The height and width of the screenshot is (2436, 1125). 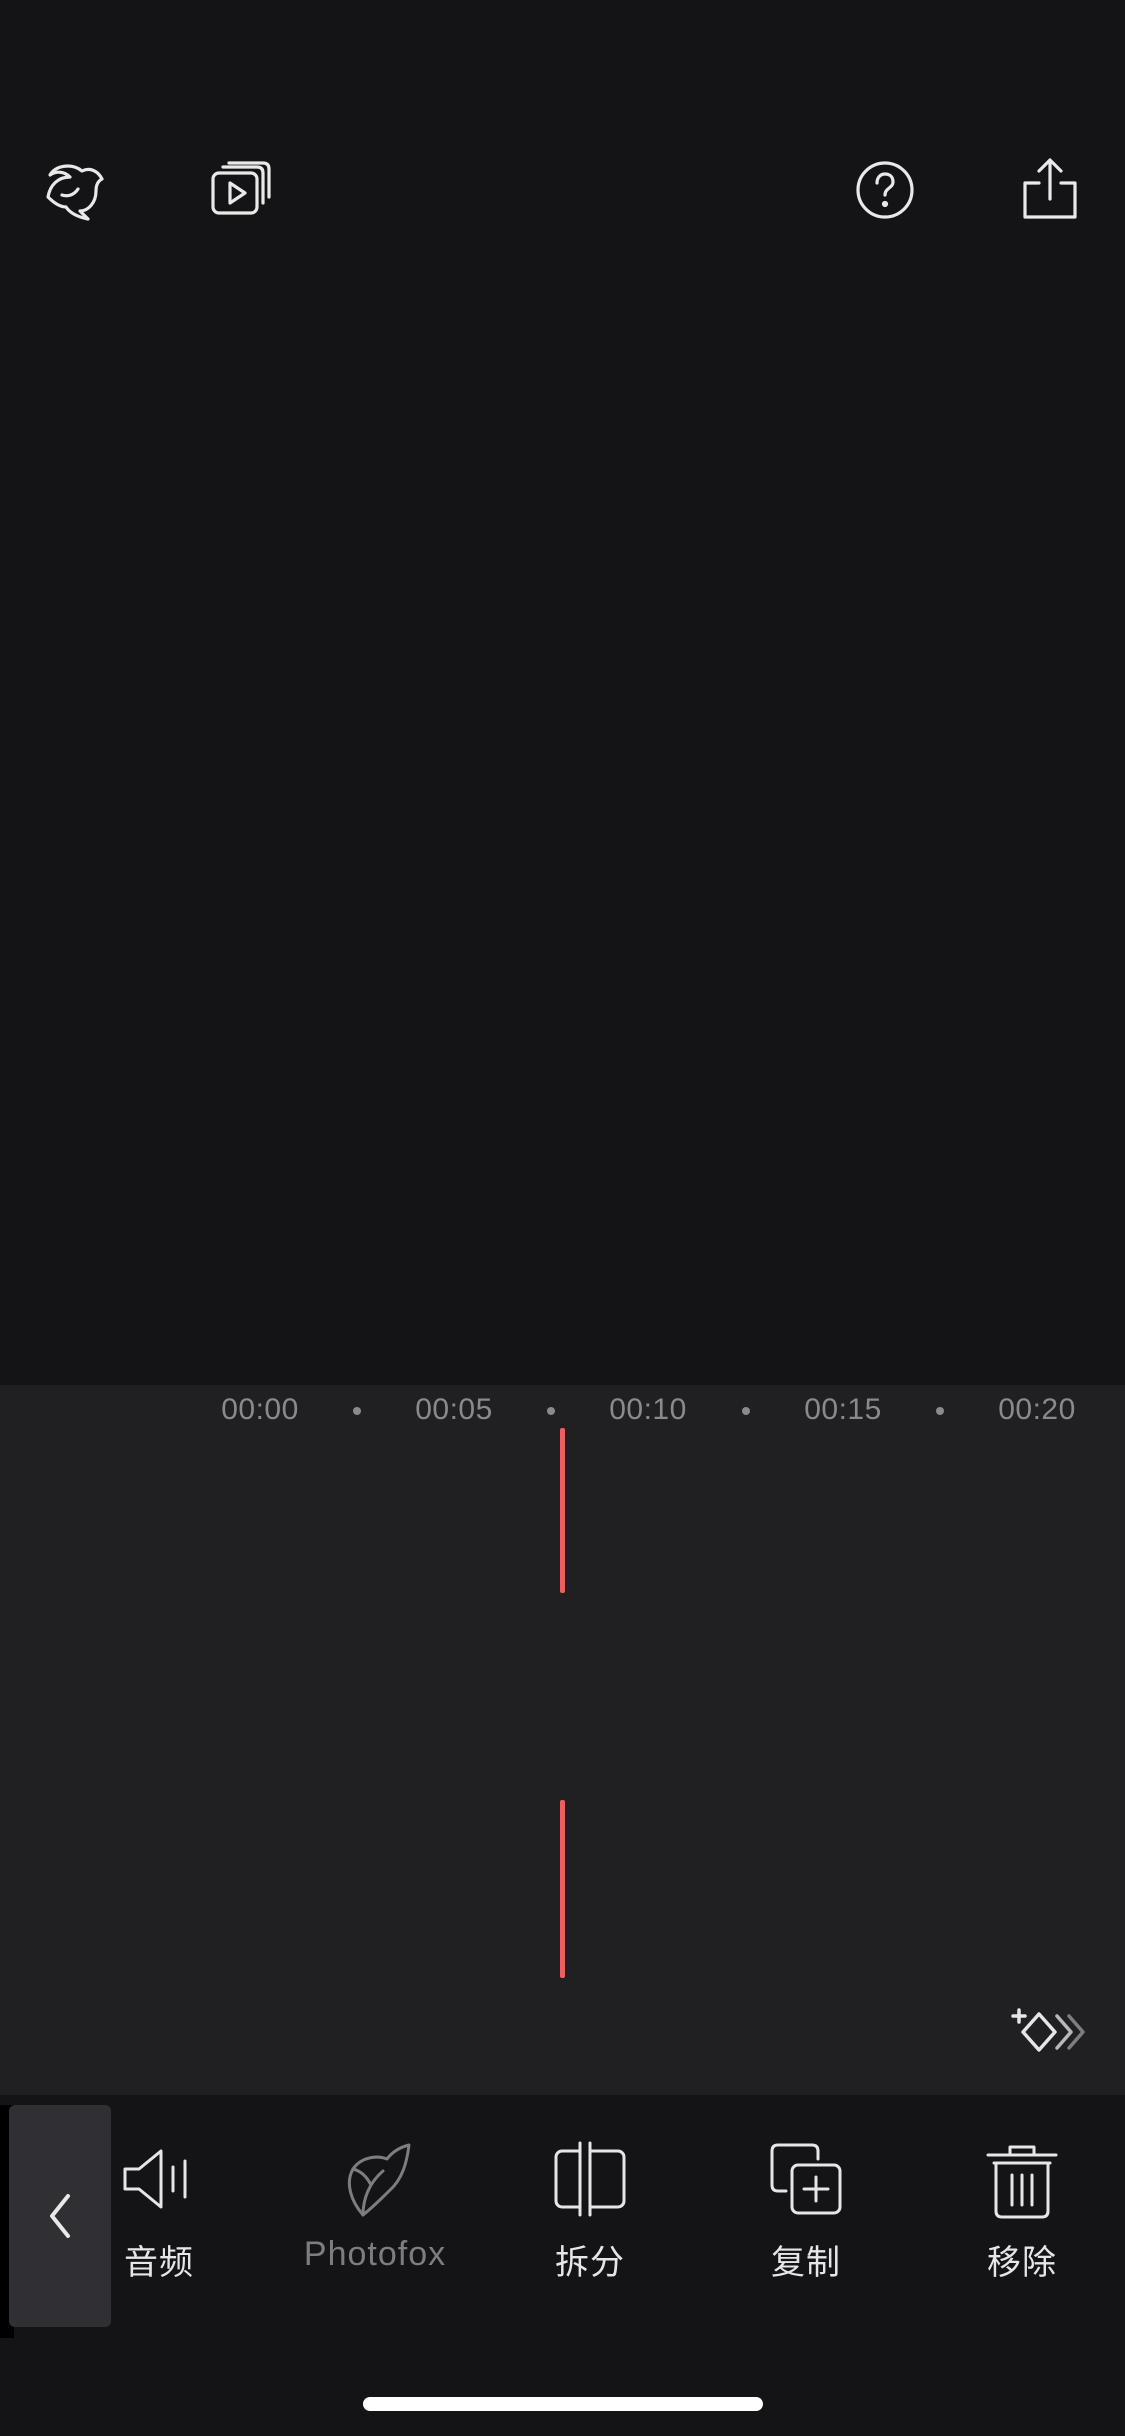 I want to click on split-label: 拆分, so click(x=590, y=2263).